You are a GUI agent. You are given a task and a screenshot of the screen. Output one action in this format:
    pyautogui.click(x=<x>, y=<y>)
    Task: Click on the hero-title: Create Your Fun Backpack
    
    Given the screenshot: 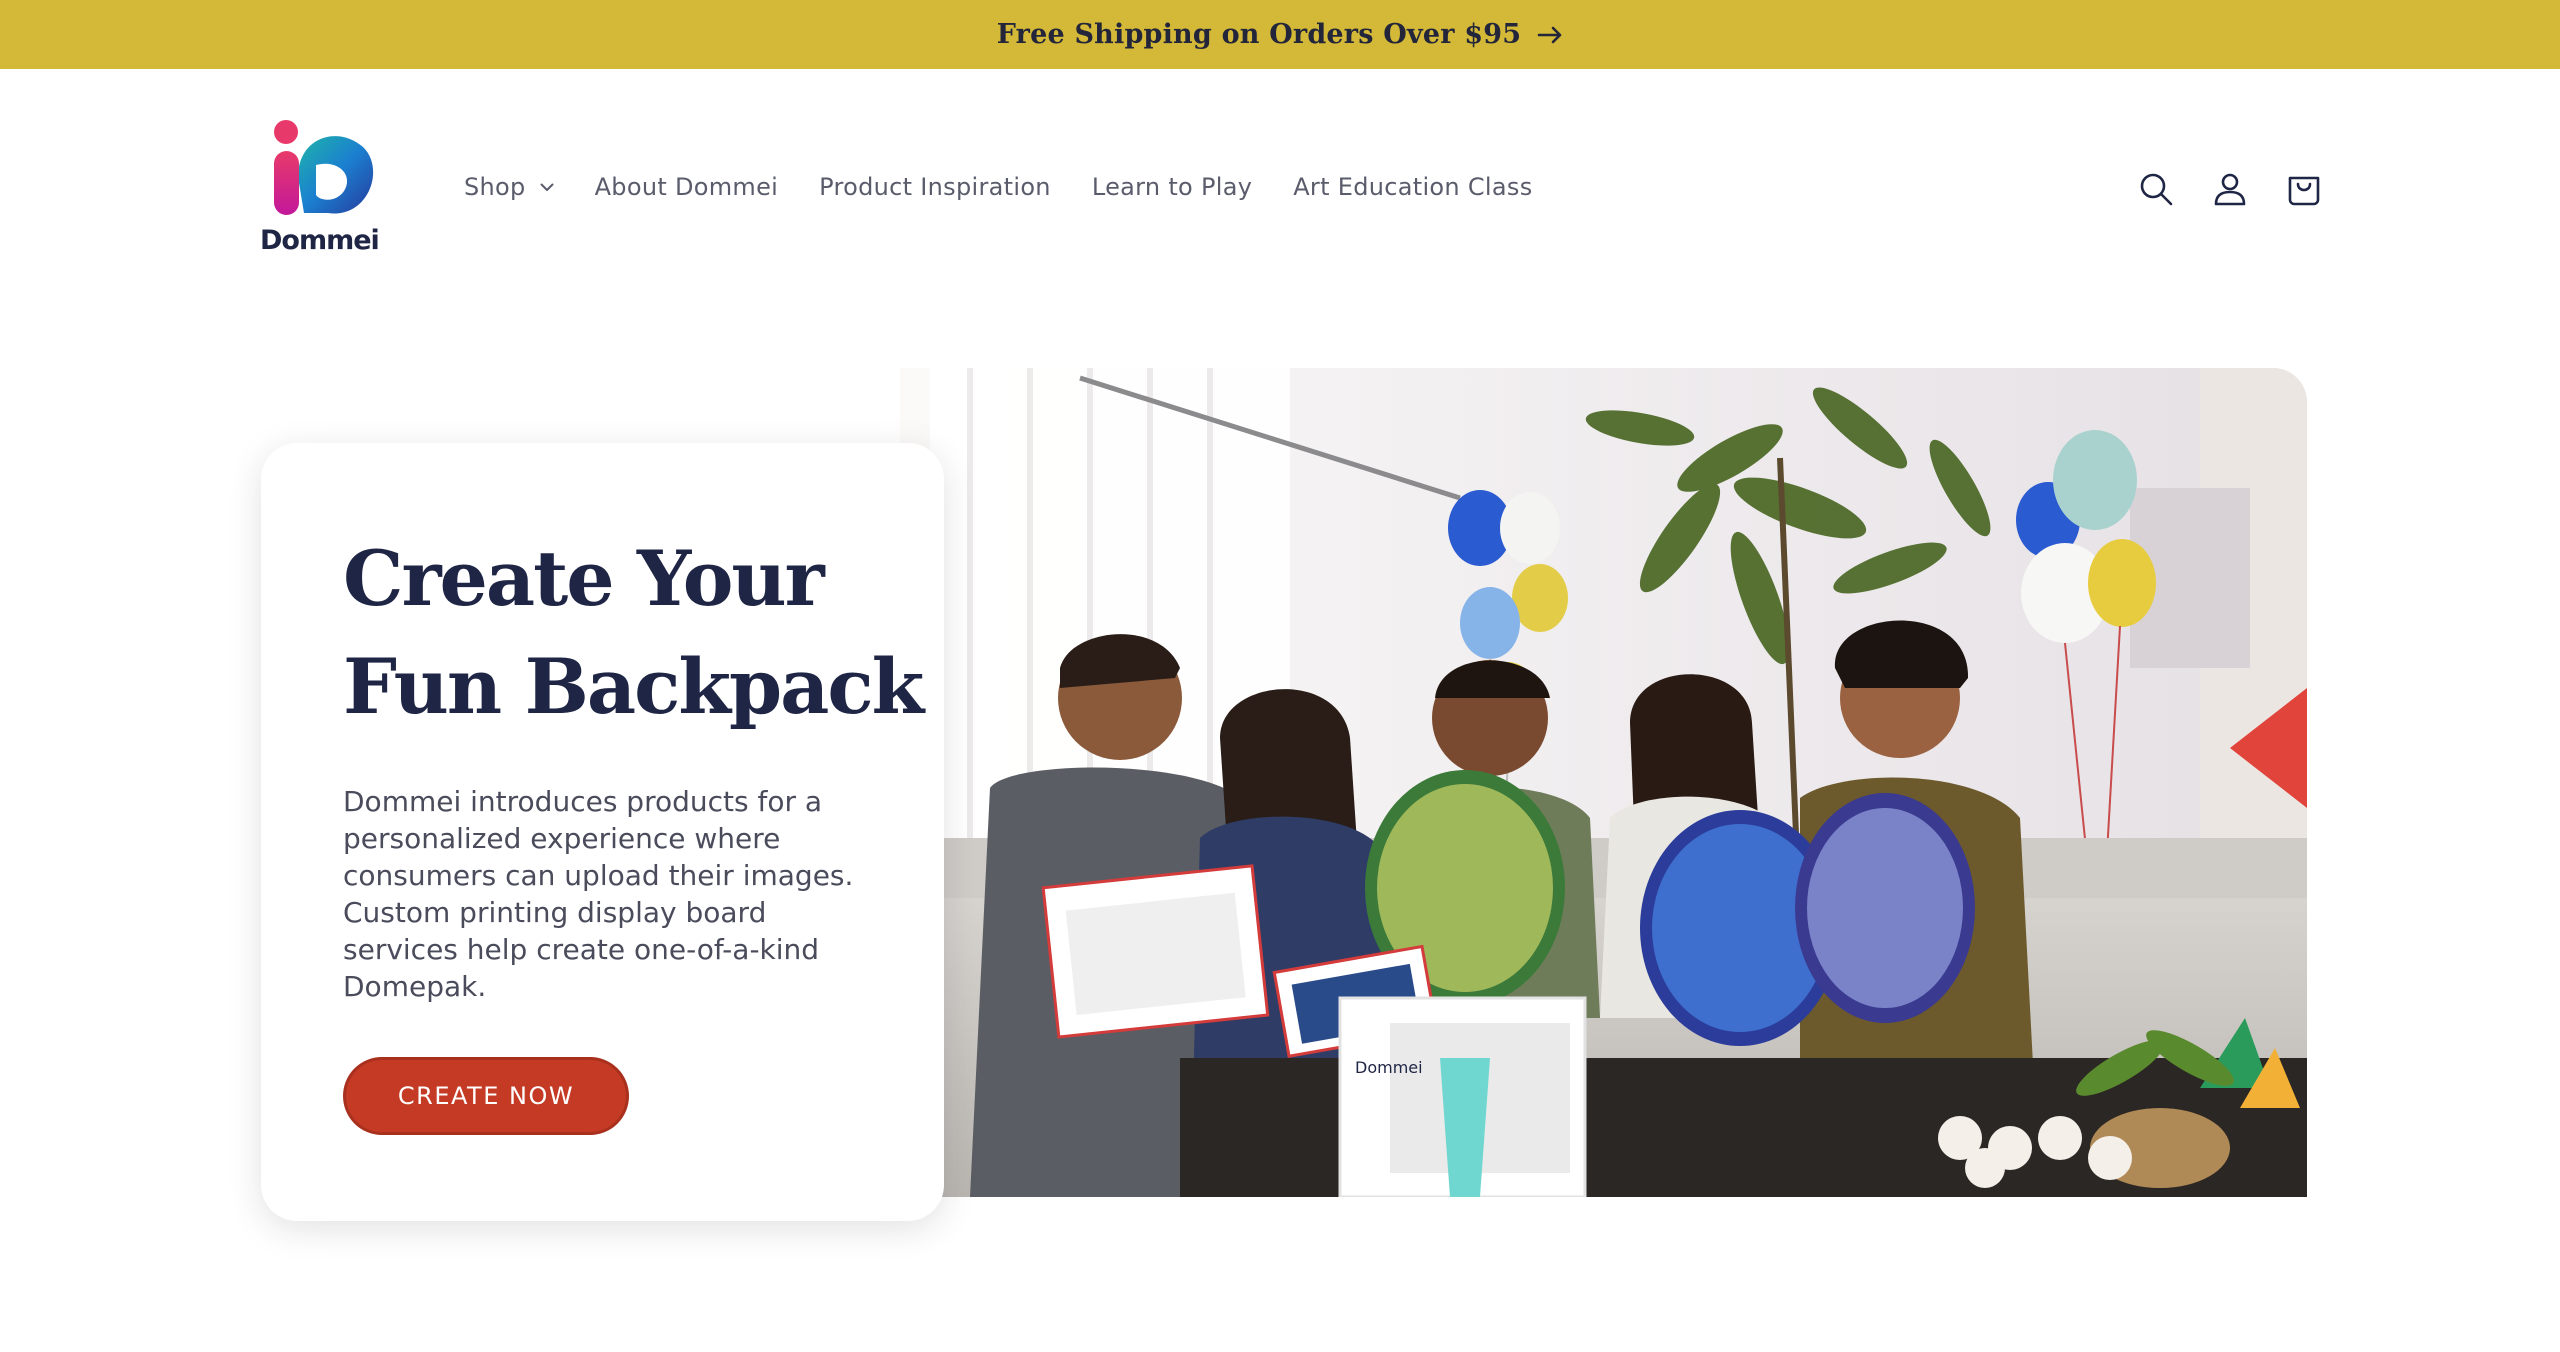 What is the action you would take?
    pyautogui.click(x=633, y=633)
    